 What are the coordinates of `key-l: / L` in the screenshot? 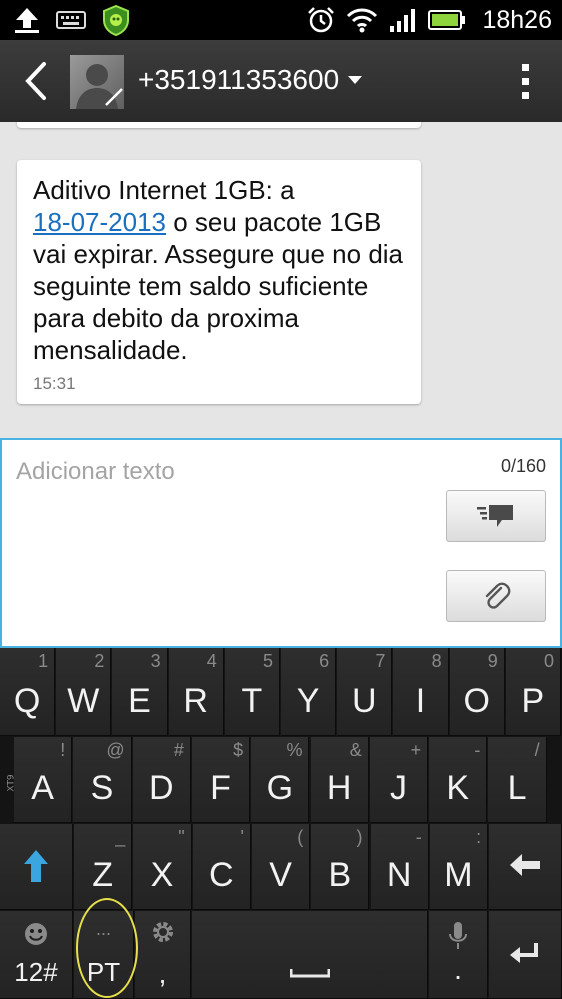 It's located at (517, 780).